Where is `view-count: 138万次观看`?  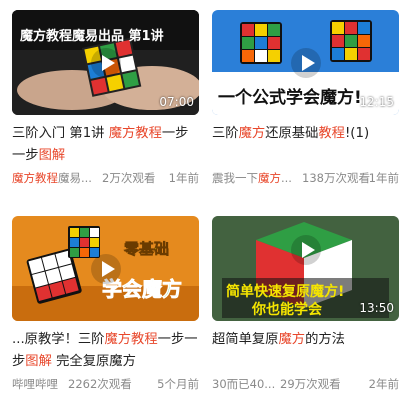
view-count: 138万次观看 is located at coordinates (336, 178).